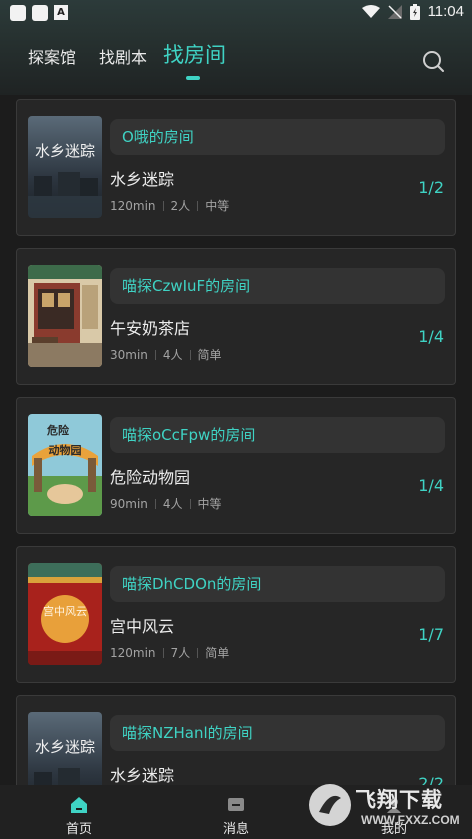 The width and height of the screenshot is (472, 839). I want to click on svg-text: 危险, so click(58, 430).